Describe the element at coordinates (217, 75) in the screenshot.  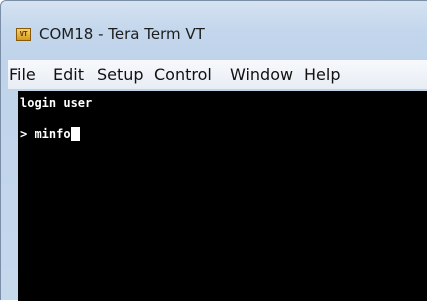
I see `menu-bar: File Edit Setup Control Window Help` at that location.